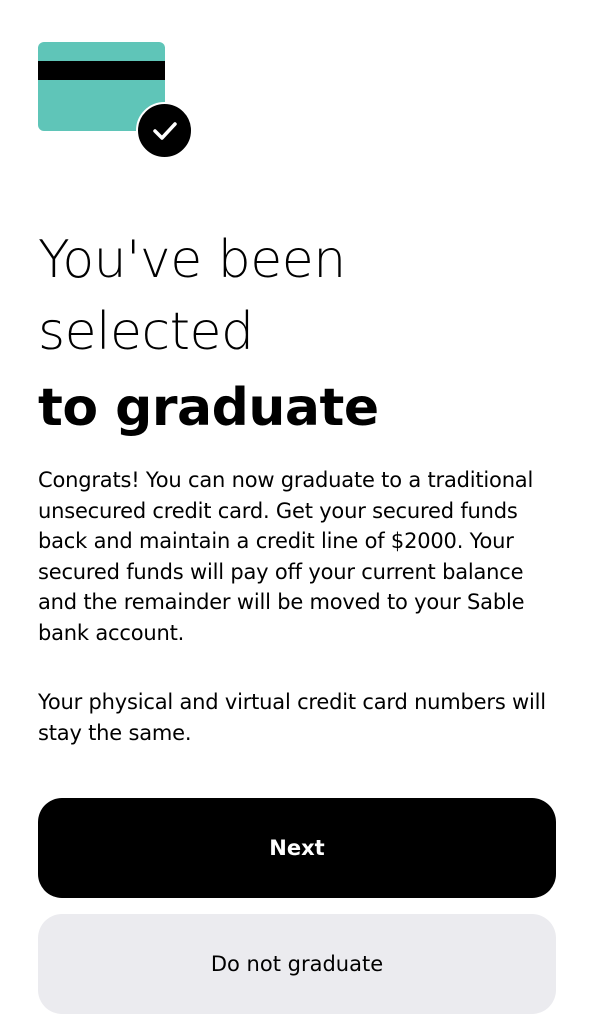 This screenshot has height=1036, width=594. I want to click on title-line-3: to graduate, so click(208, 408).